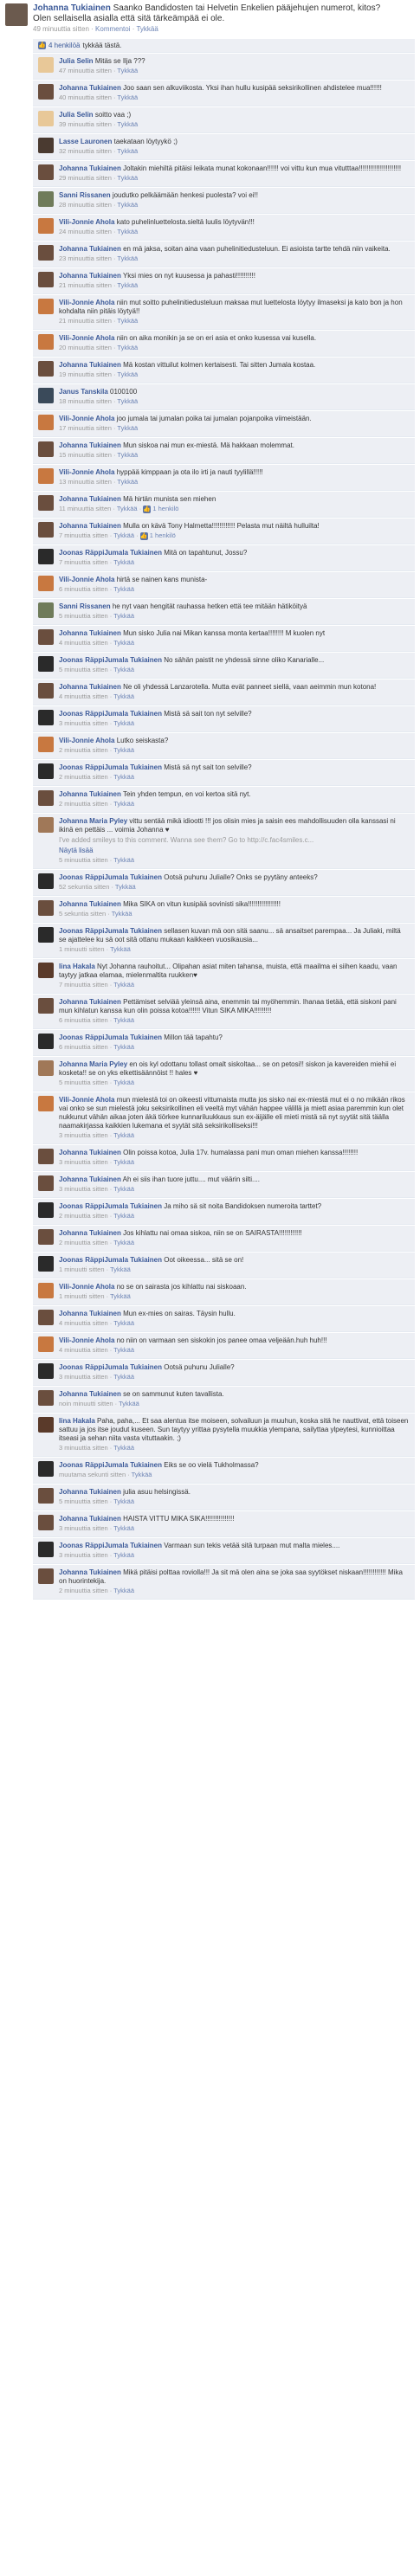  I want to click on likes-count-link: 4 henkilöä, so click(64, 45).